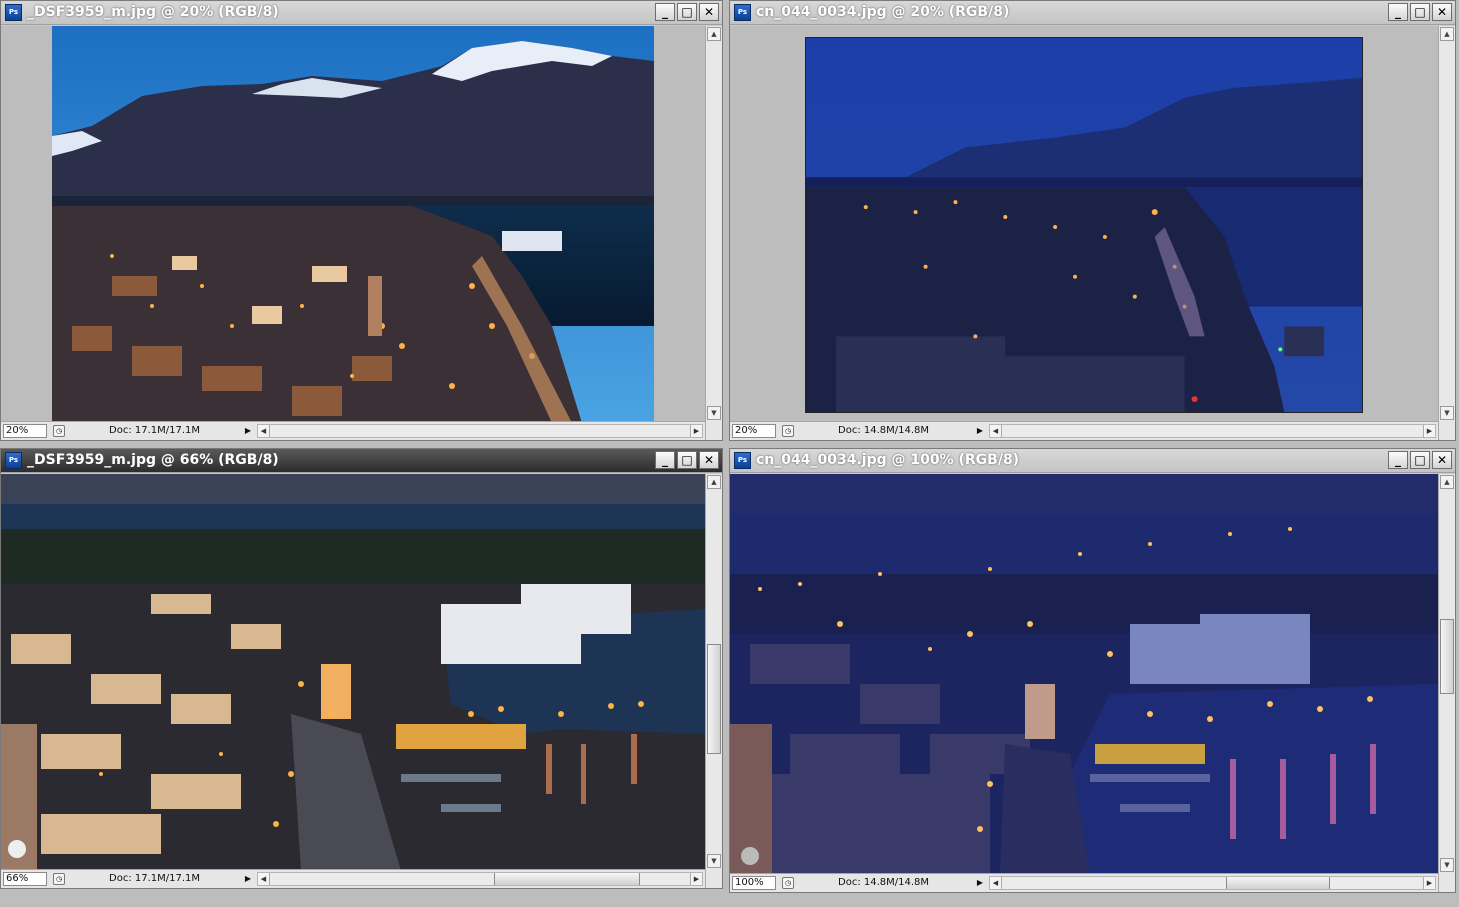 The width and height of the screenshot is (1459, 907). I want to click on window-title: cn_044_0034.jpg @ 20% (RGB/8), so click(883, 12).